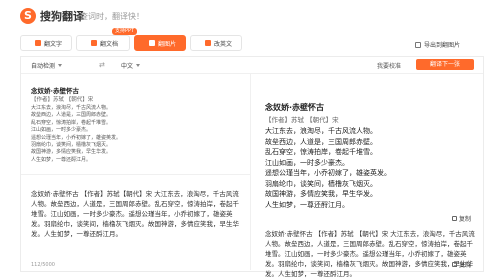  Describe the element at coordinates (307, 204) in the screenshot. I see `translated-line: 人生如梦，一尊还酹江月。` at that location.